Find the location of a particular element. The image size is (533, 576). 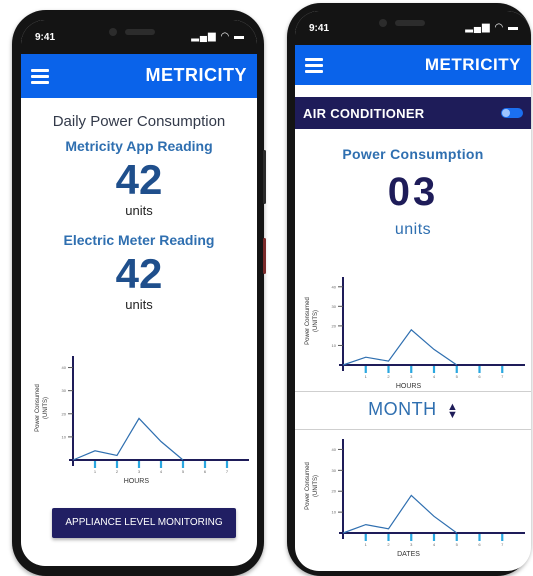

x-axis-label: DATES is located at coordinates (408, 554).